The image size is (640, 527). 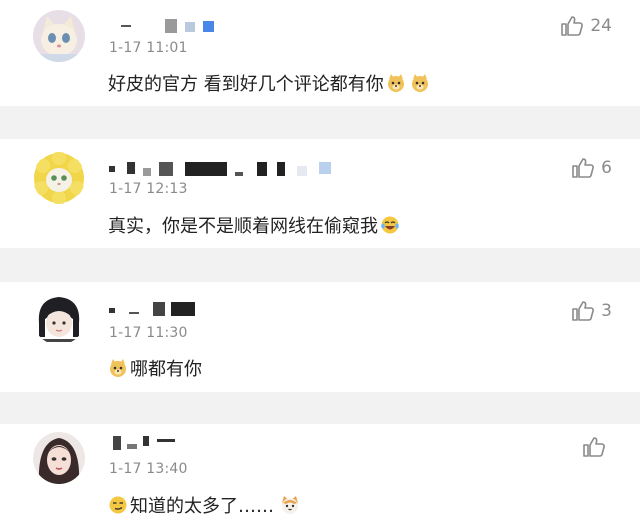 I want to click on comment-text: 哪都有你, so click(x=155, y=368).